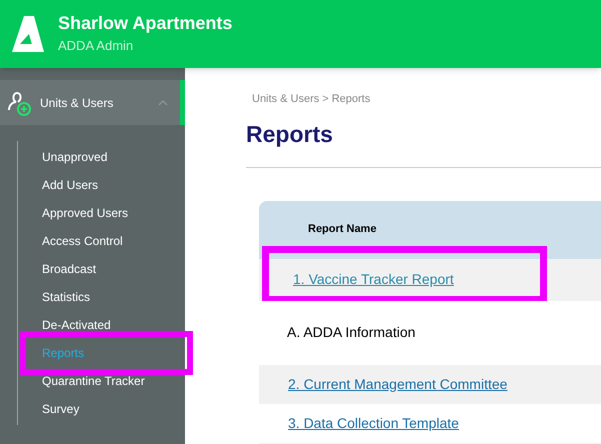 This screenshot has width=601, height=444. I want to click on logo-icon, so click(28, 34).